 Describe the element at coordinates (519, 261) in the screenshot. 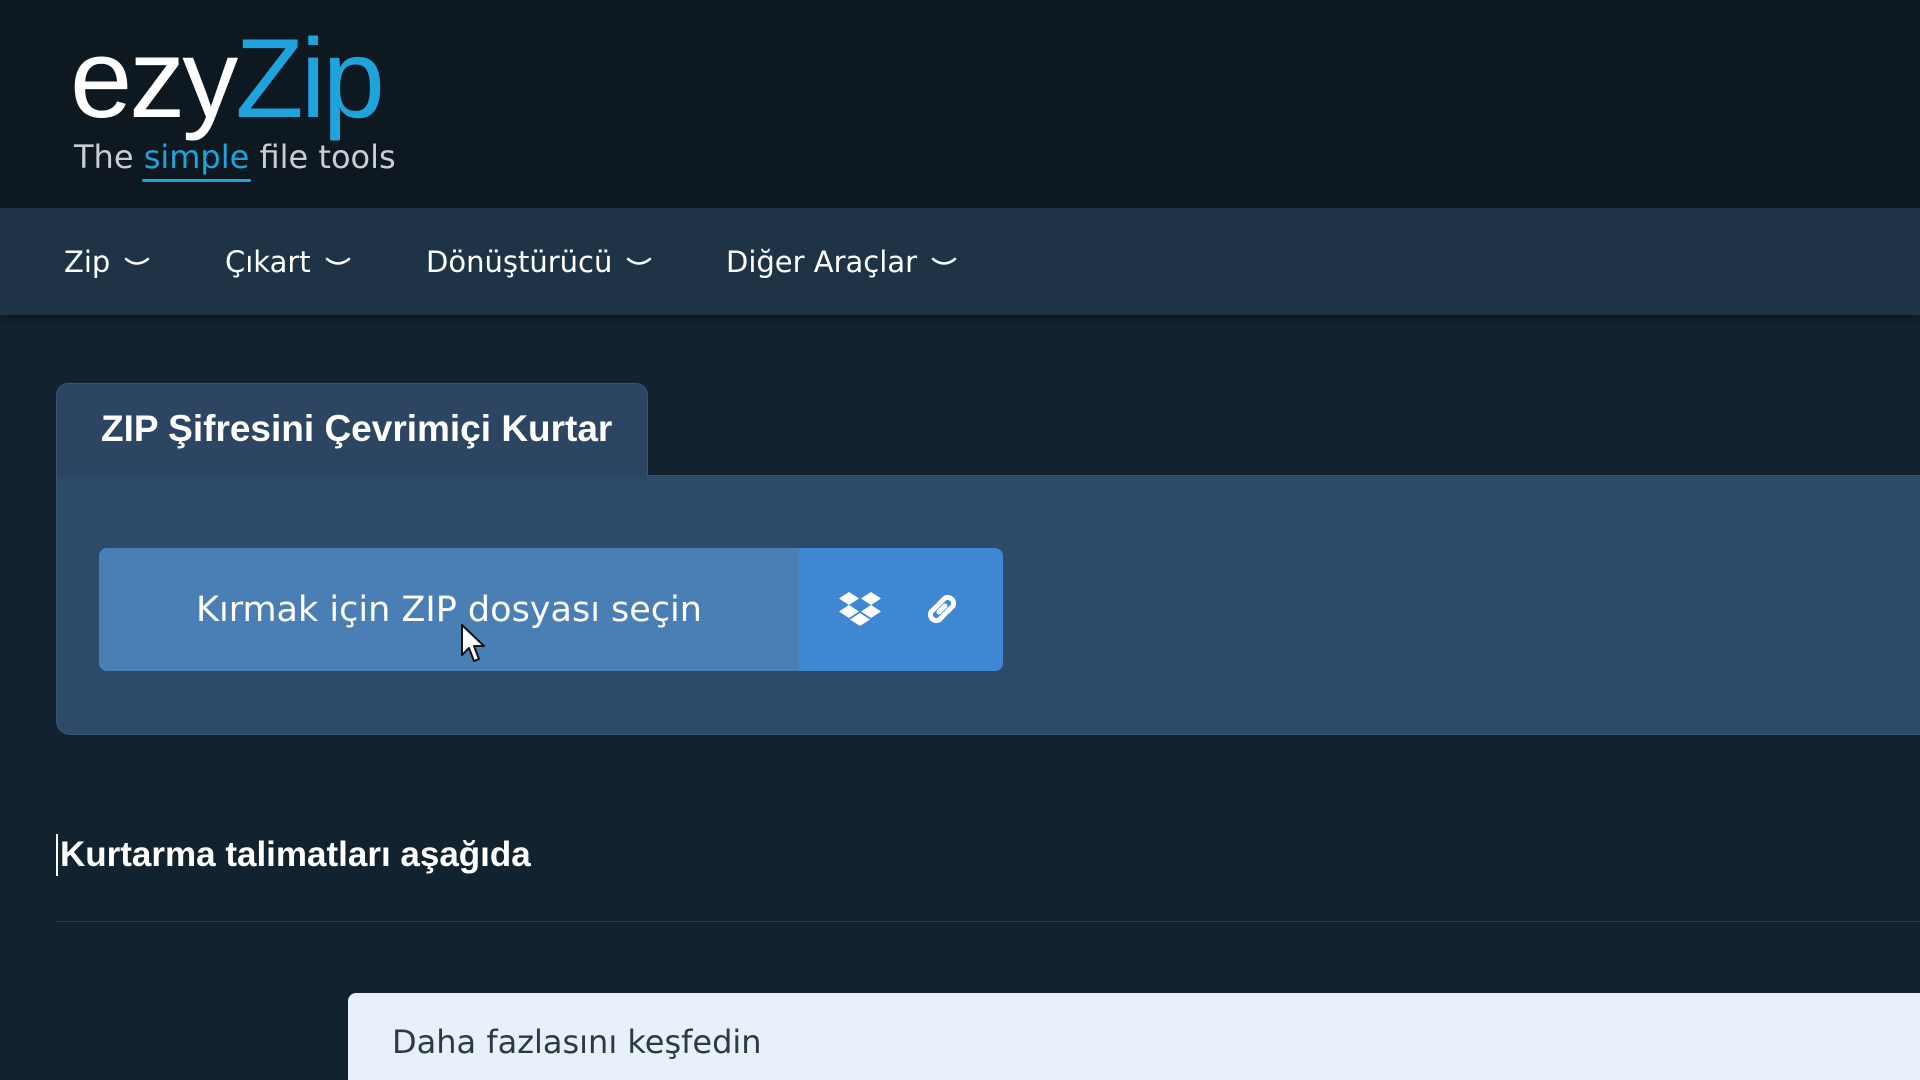

I see `nav-item-label: Dönüştürücü` at that location.